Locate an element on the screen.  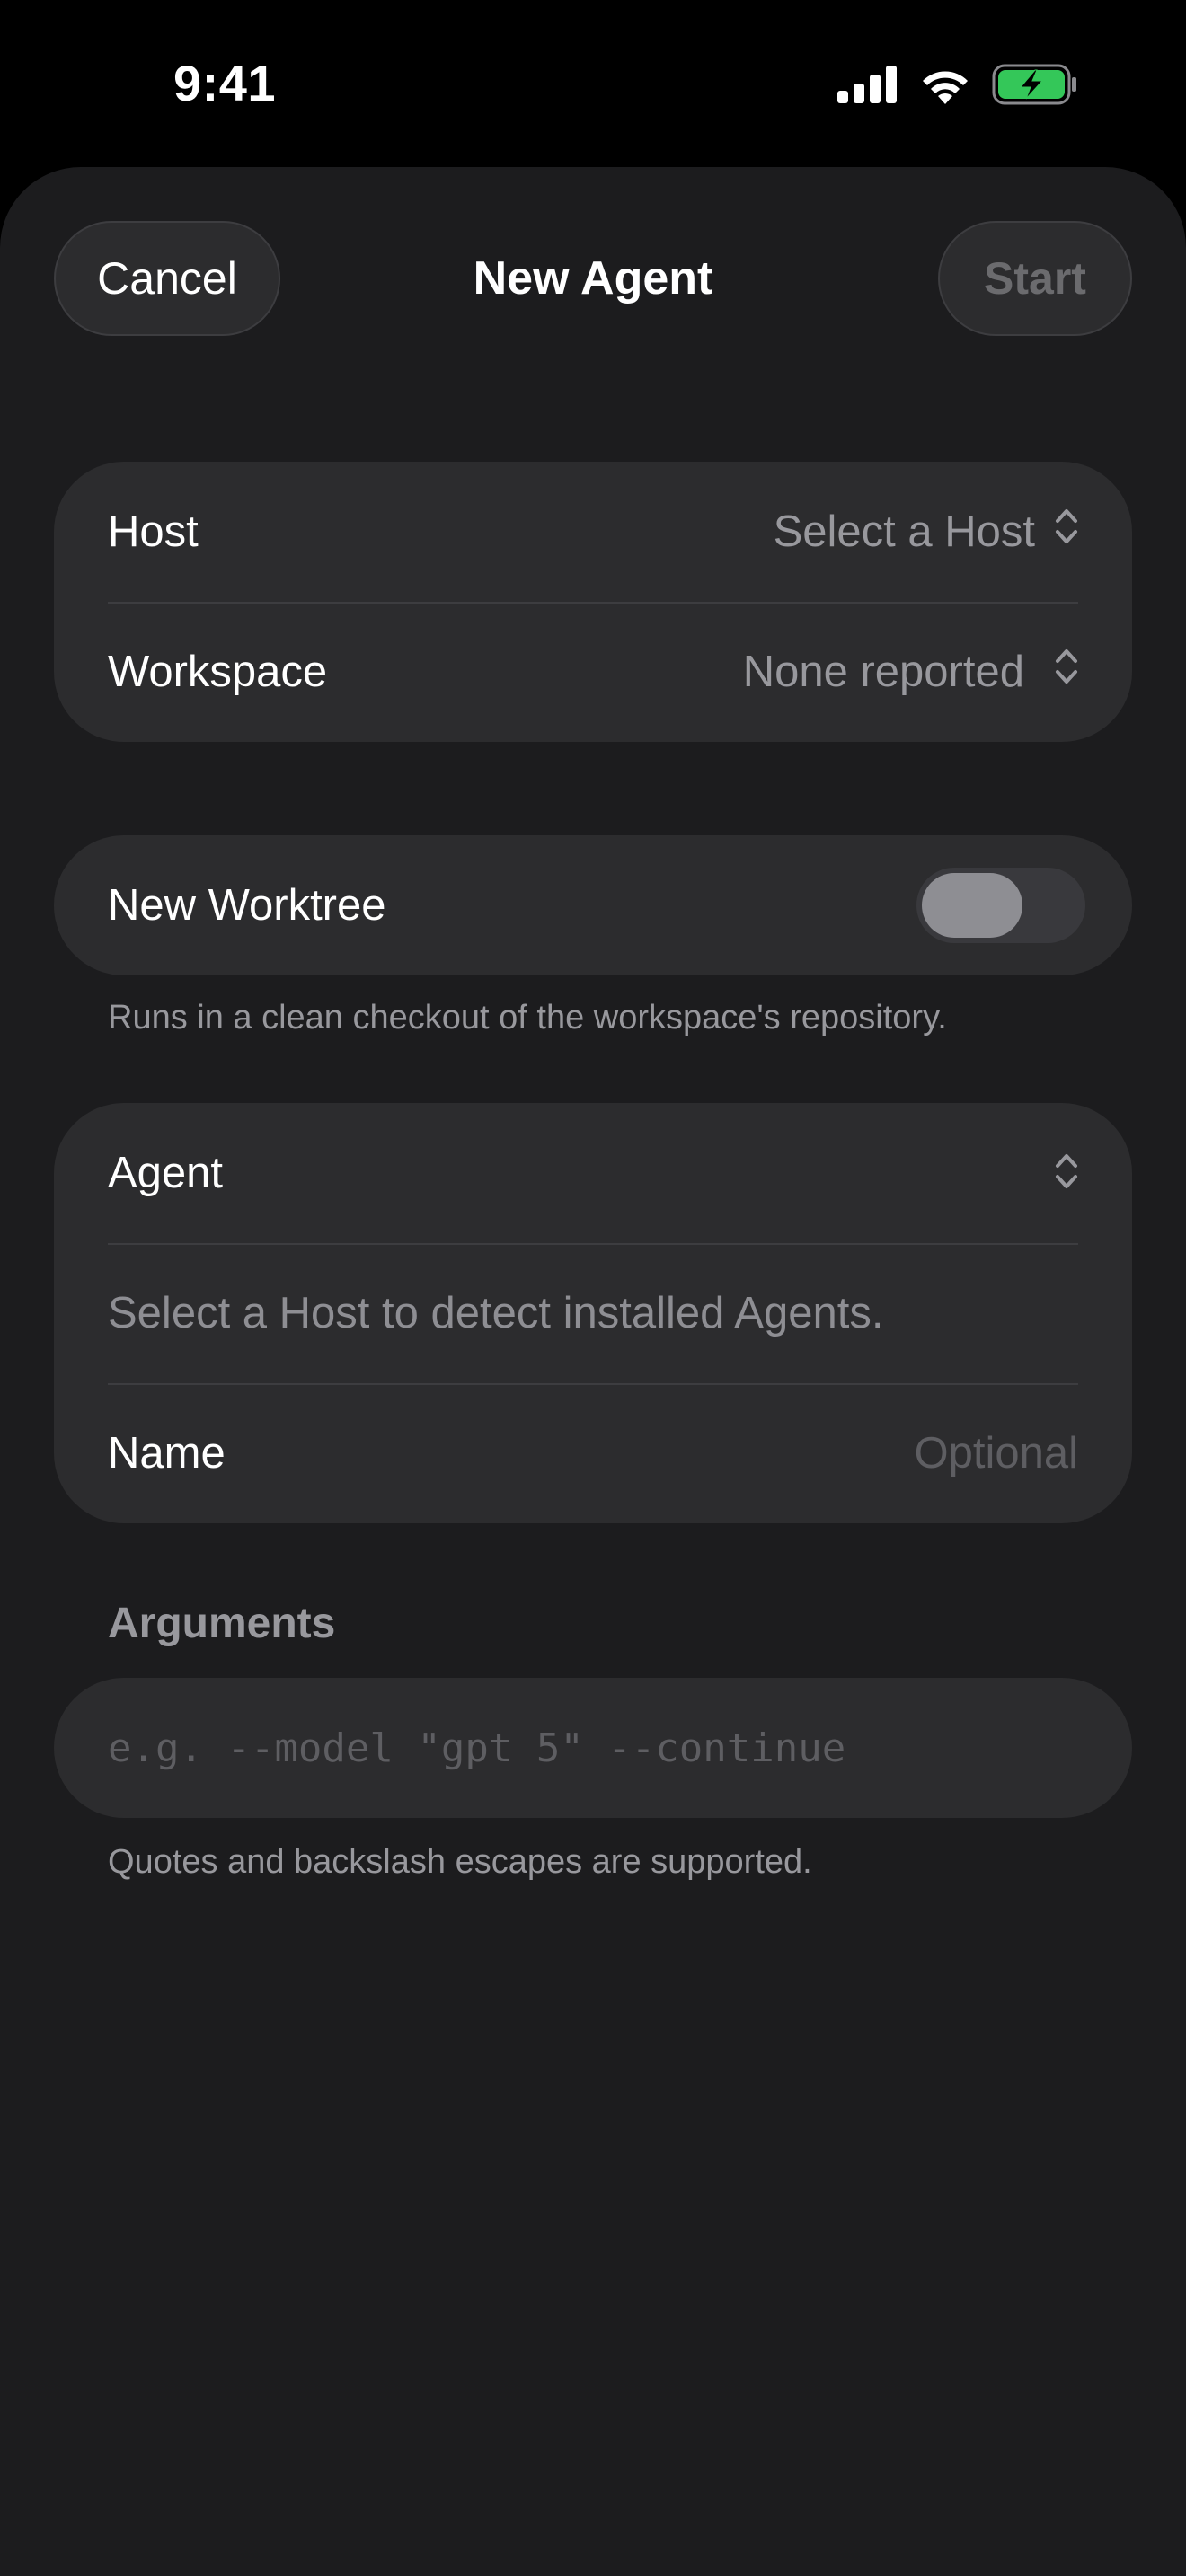
arguments-field is located at coordinates (593, 1748).